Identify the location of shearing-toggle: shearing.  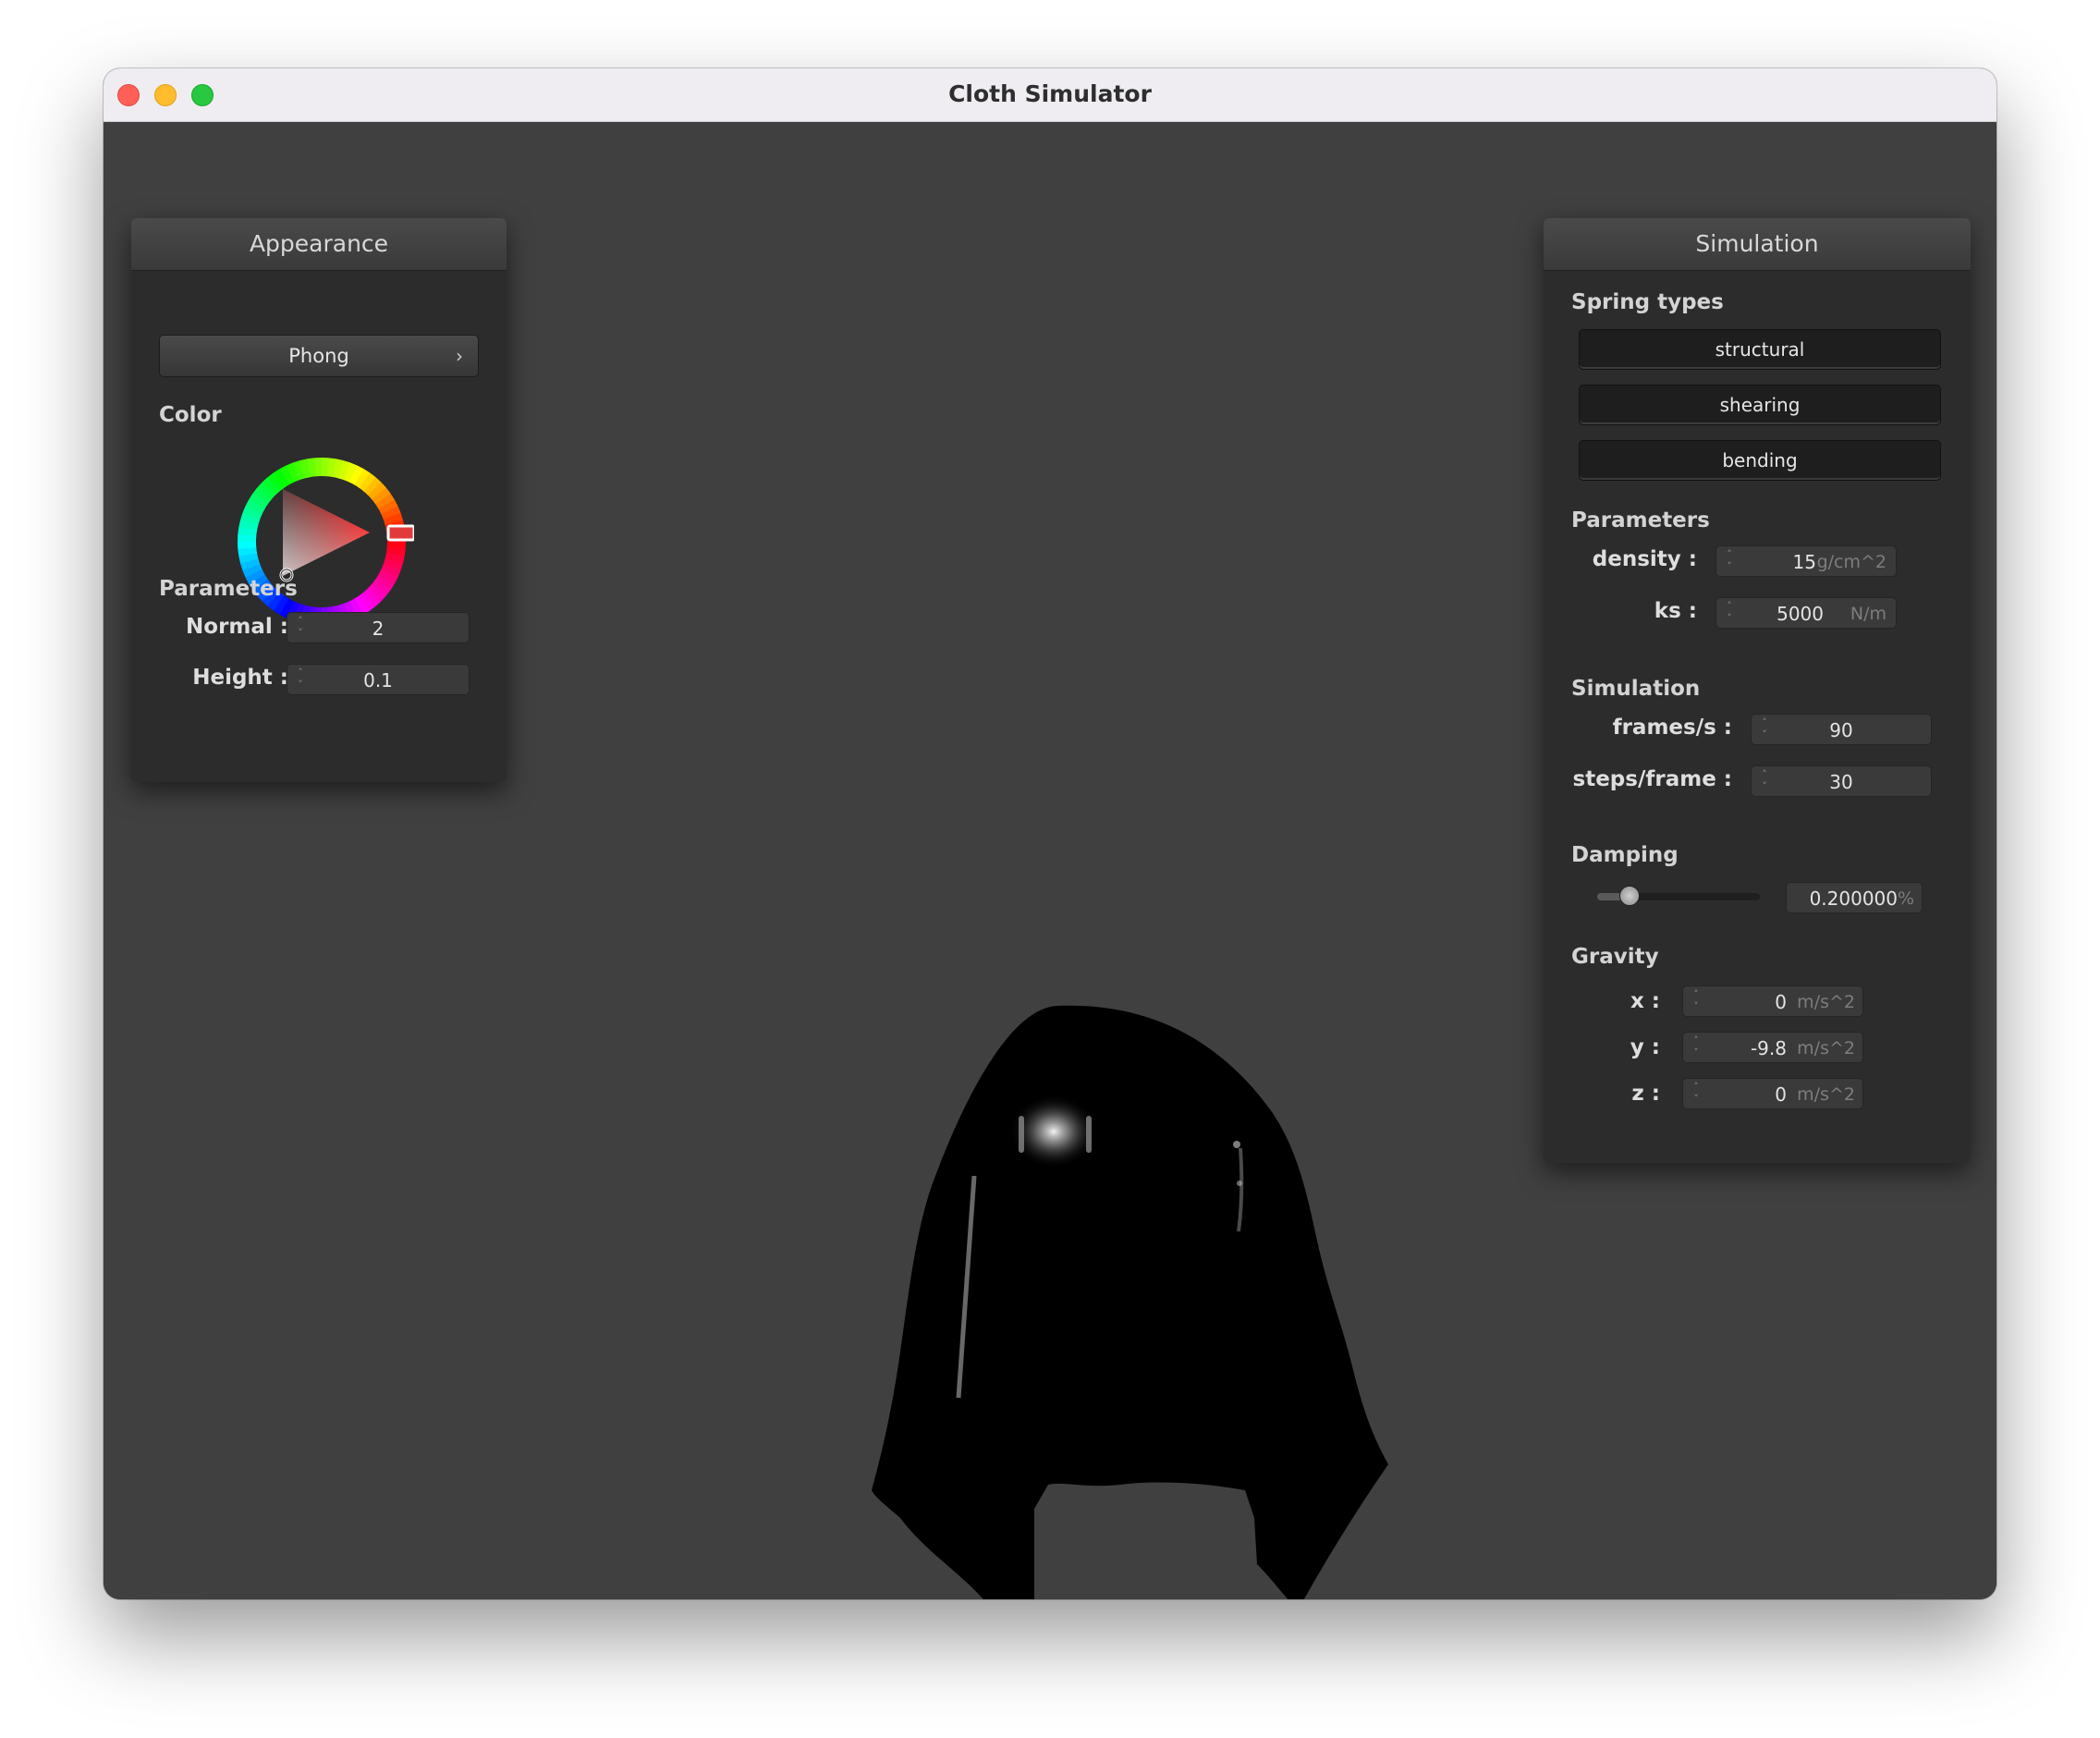
(1760, 405).